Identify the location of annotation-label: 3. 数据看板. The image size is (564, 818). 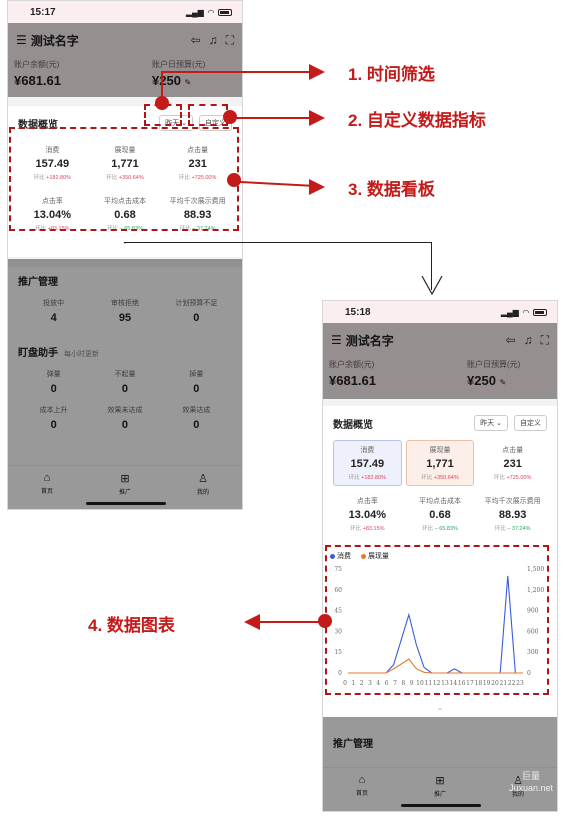
(391, 189).